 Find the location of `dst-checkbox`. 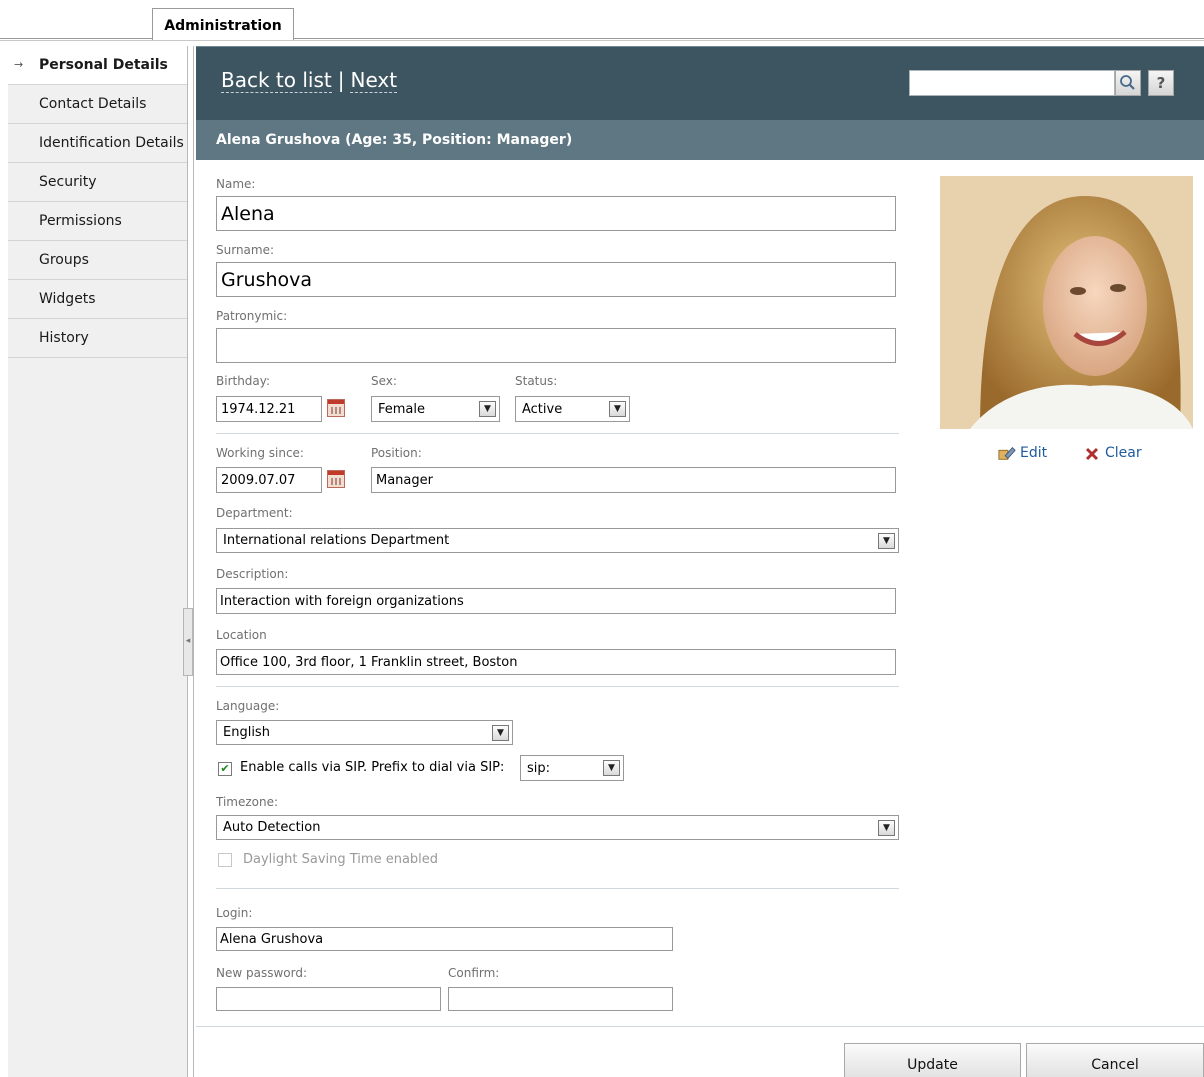

dst-checkbox is located at coordinates (225, 860).